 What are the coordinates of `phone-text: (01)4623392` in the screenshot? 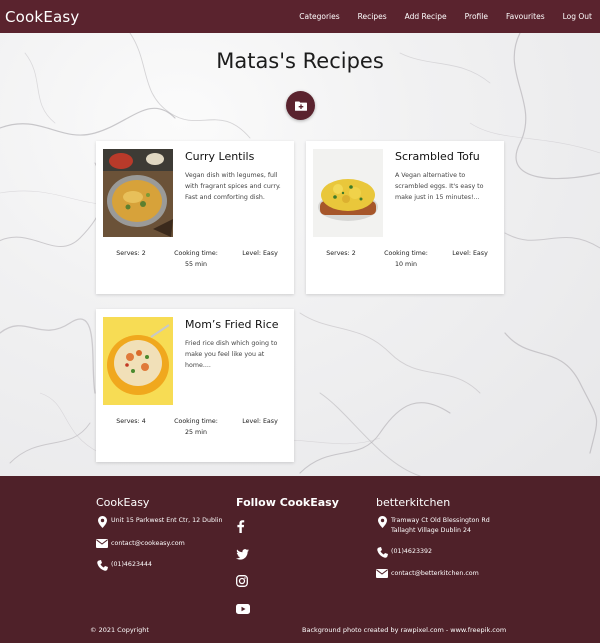 It's located at (411, 551).